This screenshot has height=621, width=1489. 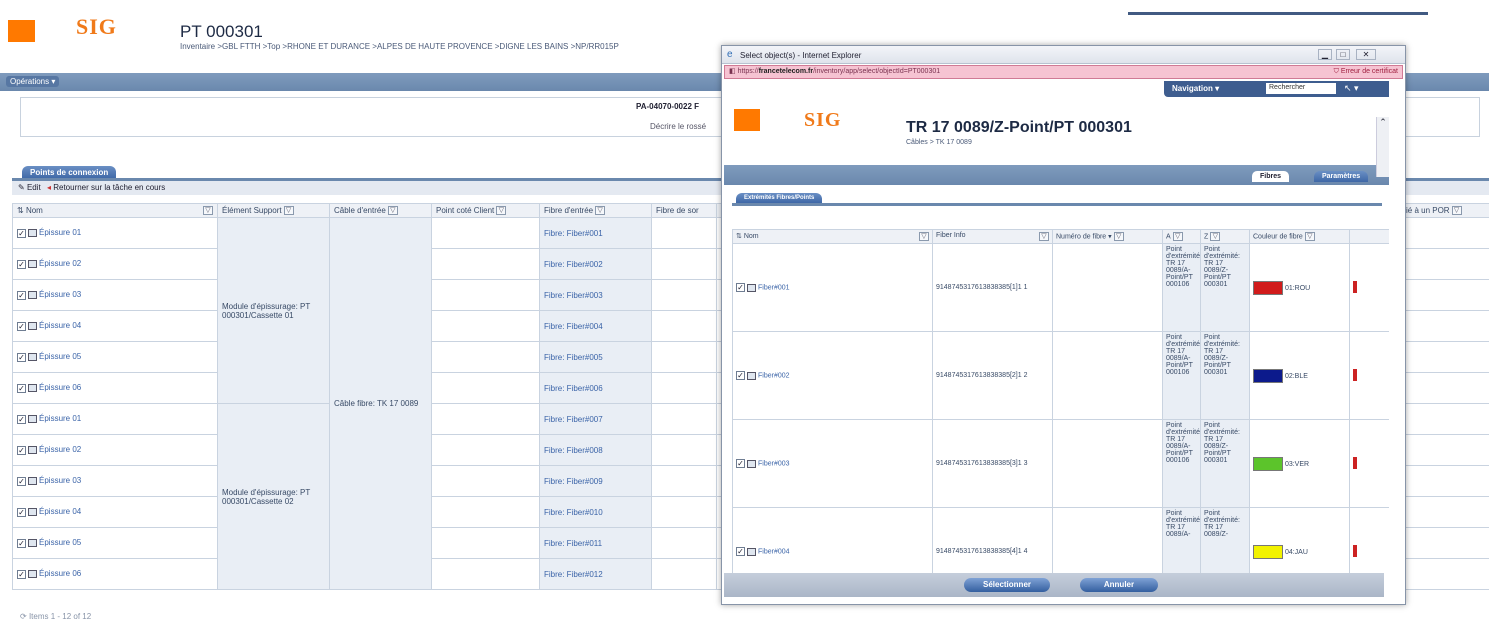 I want to click on pcol-nom: ⇅ Nom ▽, so click(x=832, y=236).